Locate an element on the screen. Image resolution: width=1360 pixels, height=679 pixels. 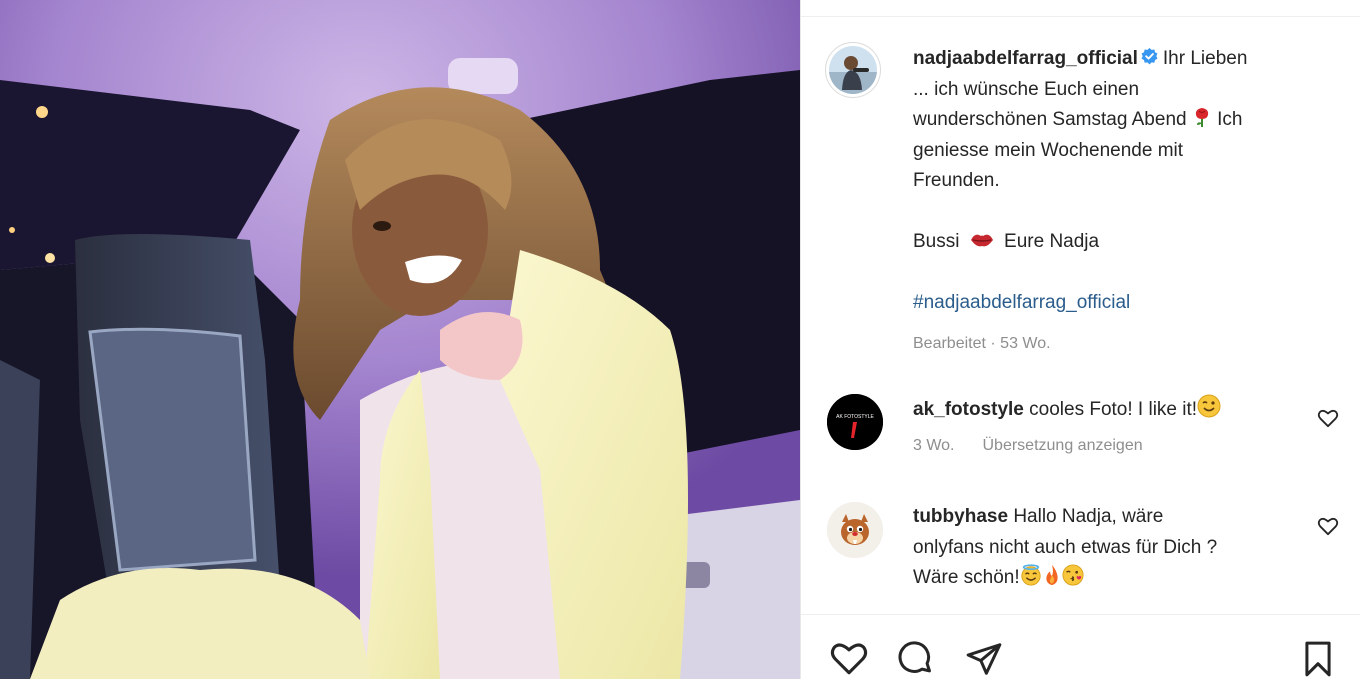
comment-body: Hallo Nadja, wäre is located at coordinates (1088, 516).